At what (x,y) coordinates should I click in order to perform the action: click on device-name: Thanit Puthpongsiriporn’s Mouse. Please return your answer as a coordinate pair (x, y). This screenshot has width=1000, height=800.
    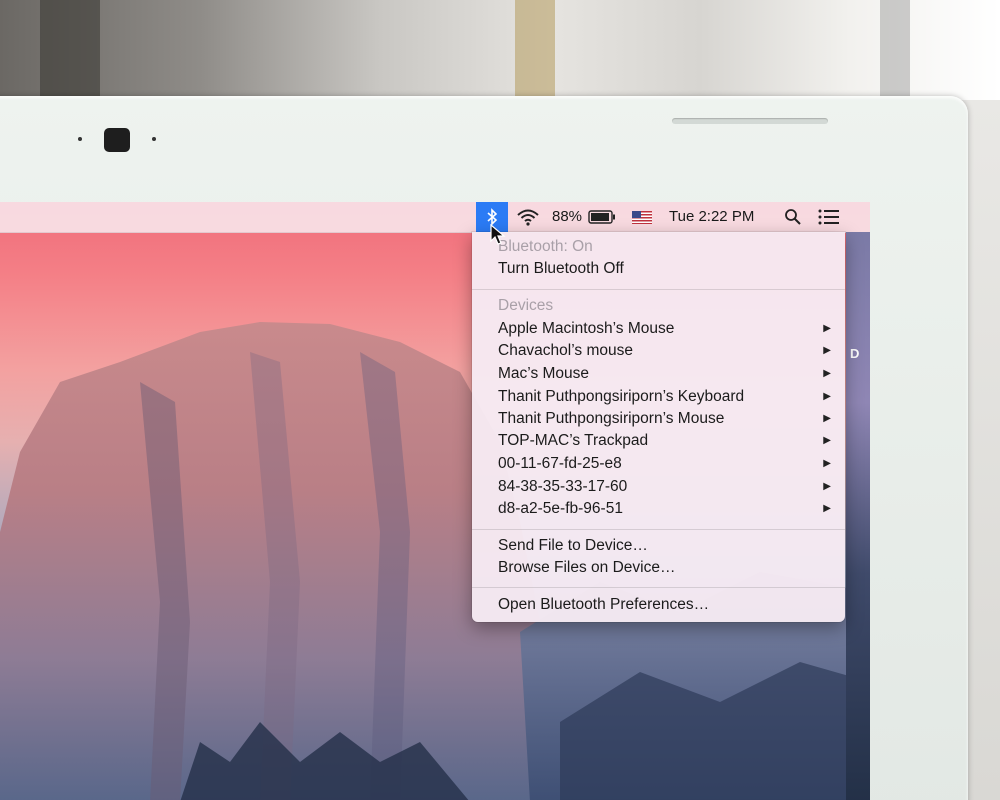
    Looking at the image, I should click on (611, 418).